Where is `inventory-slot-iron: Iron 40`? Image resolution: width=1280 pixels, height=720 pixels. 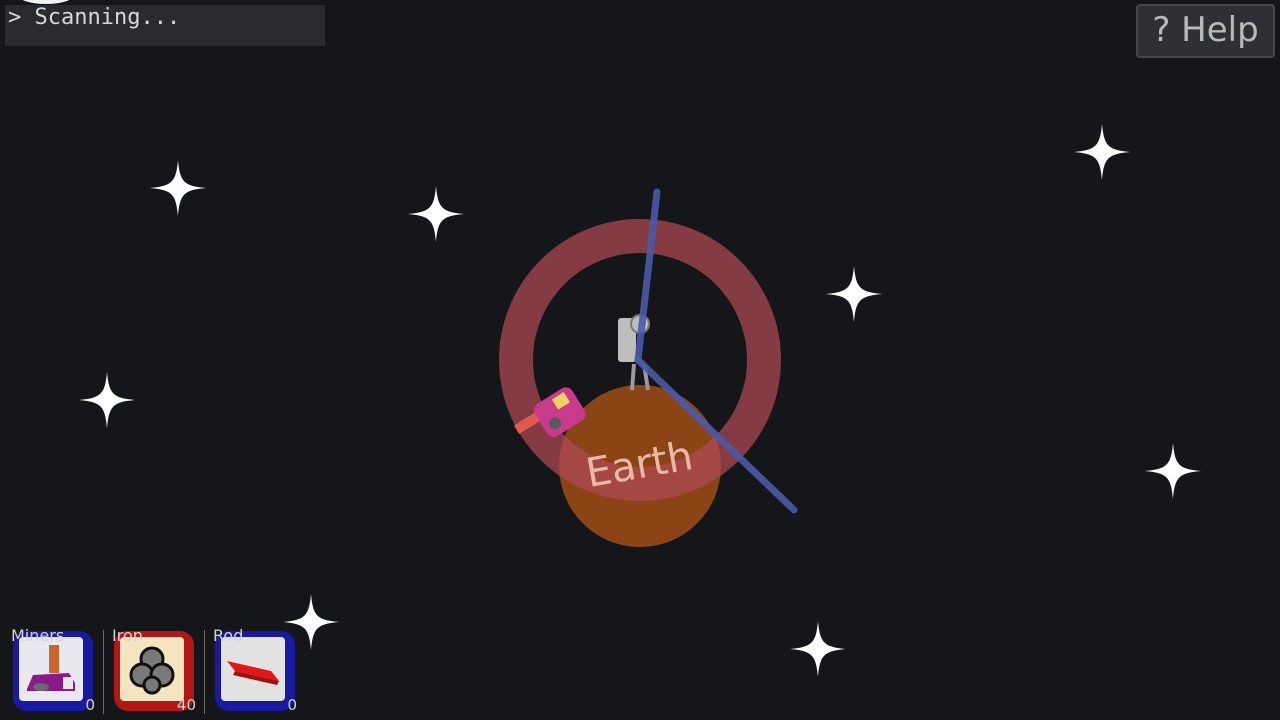 inventory-slot-iron: Iron 40 is located at coordinates (154, 671).